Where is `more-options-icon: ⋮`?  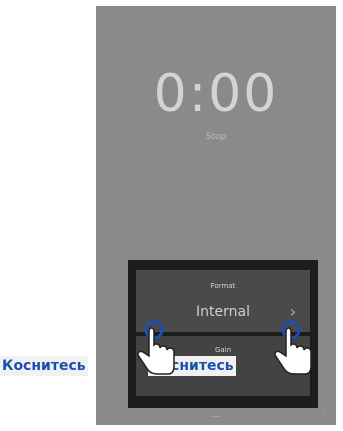 more-options-icon: ⋮ is located at coordinates (324, 414).